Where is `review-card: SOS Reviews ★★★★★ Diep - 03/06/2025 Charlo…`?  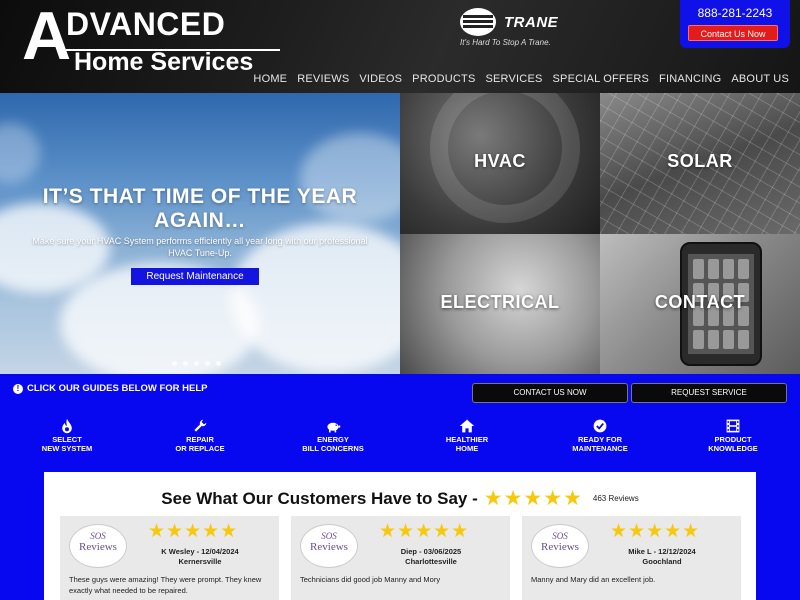 review-card: SOS Reviews ★★★★★ Diep - 03/06/2025 Charlo… is located at coordinates (400, 558).